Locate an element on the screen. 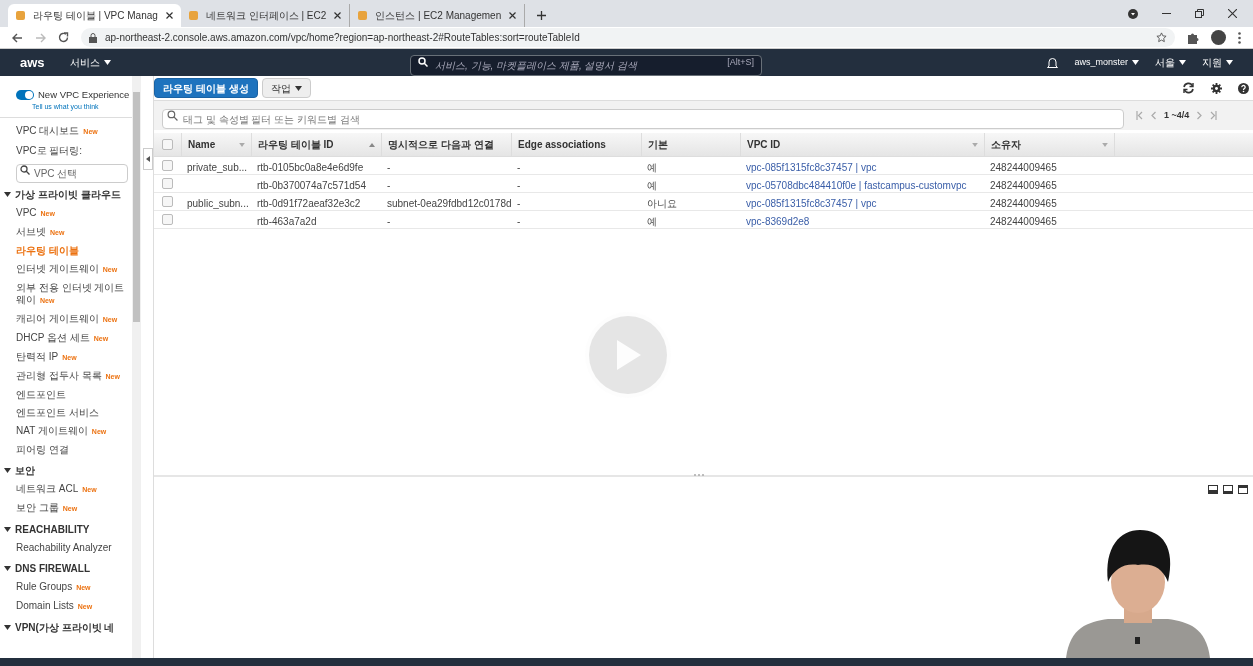 This screenshot has height=666, width=1253. support-menu: 지원 is located at coordinates (1217, 62).